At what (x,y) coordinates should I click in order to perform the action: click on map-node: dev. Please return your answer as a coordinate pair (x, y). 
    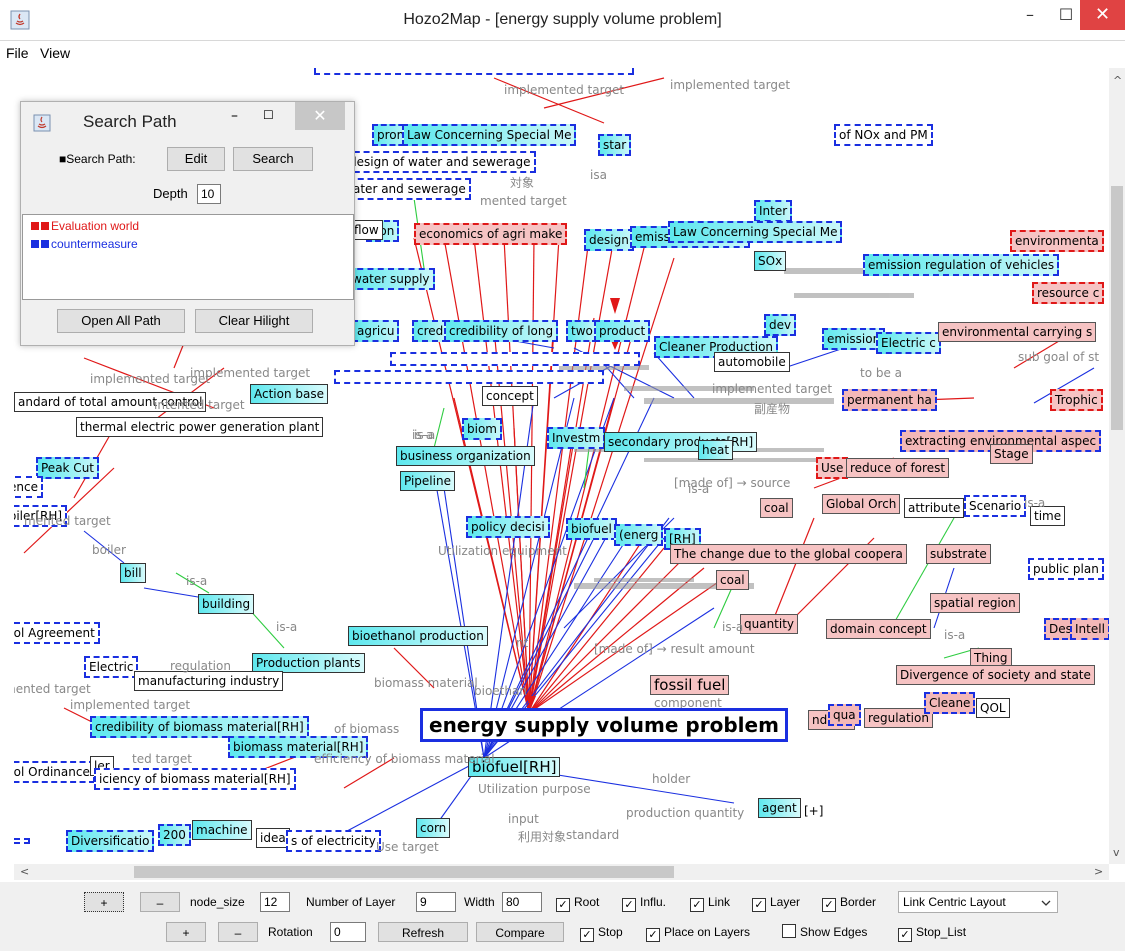
    Looking at the image, I should click on (780, 325).